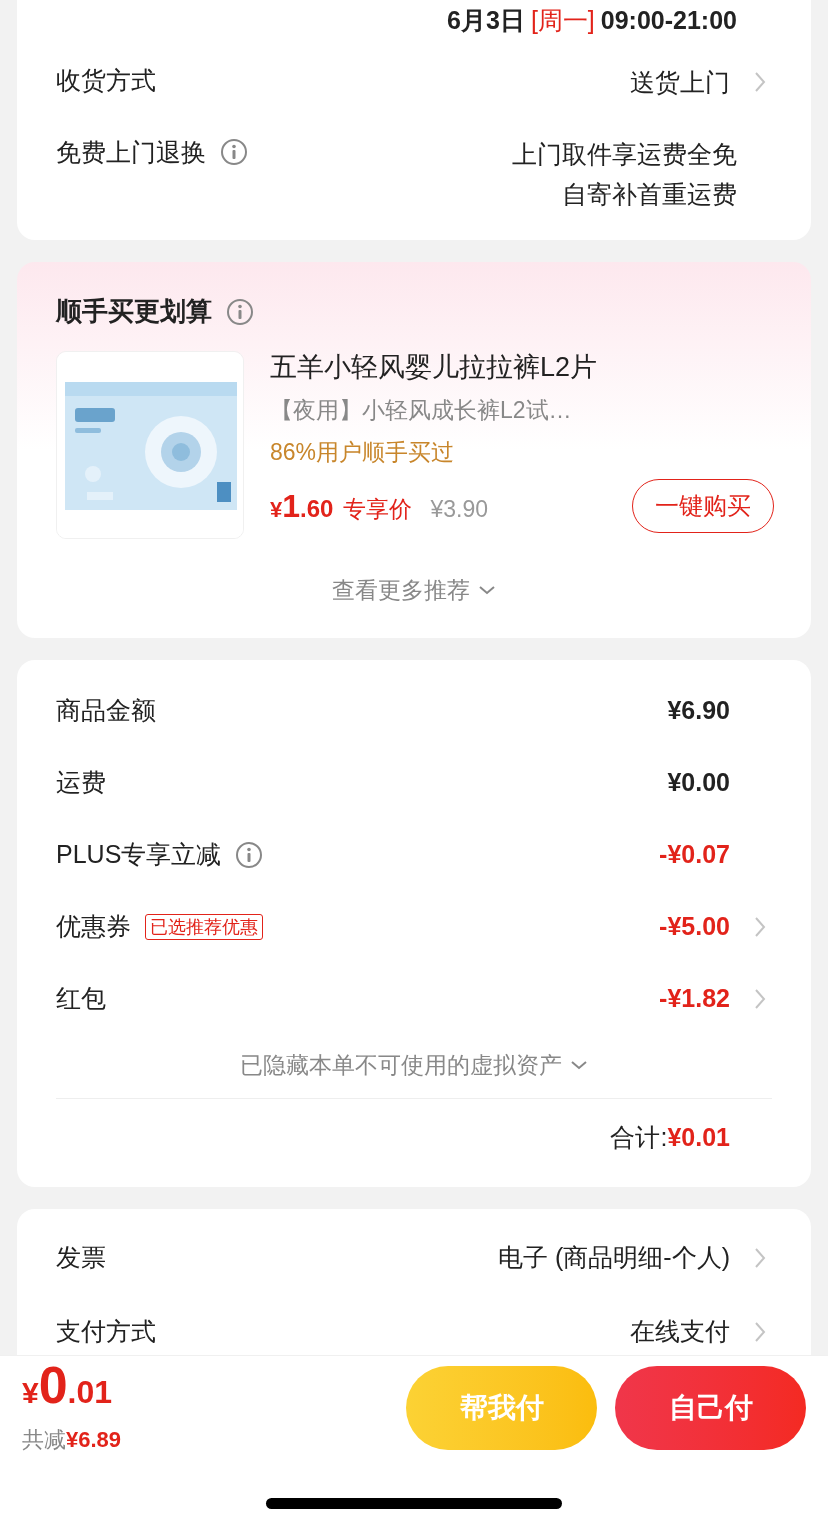  What do you see at coordinates (434, 367) in the screenshot?
I see `product-name: 五羊小轻风婴儿拉拉裤L2片` at bounding box center [434, 367].